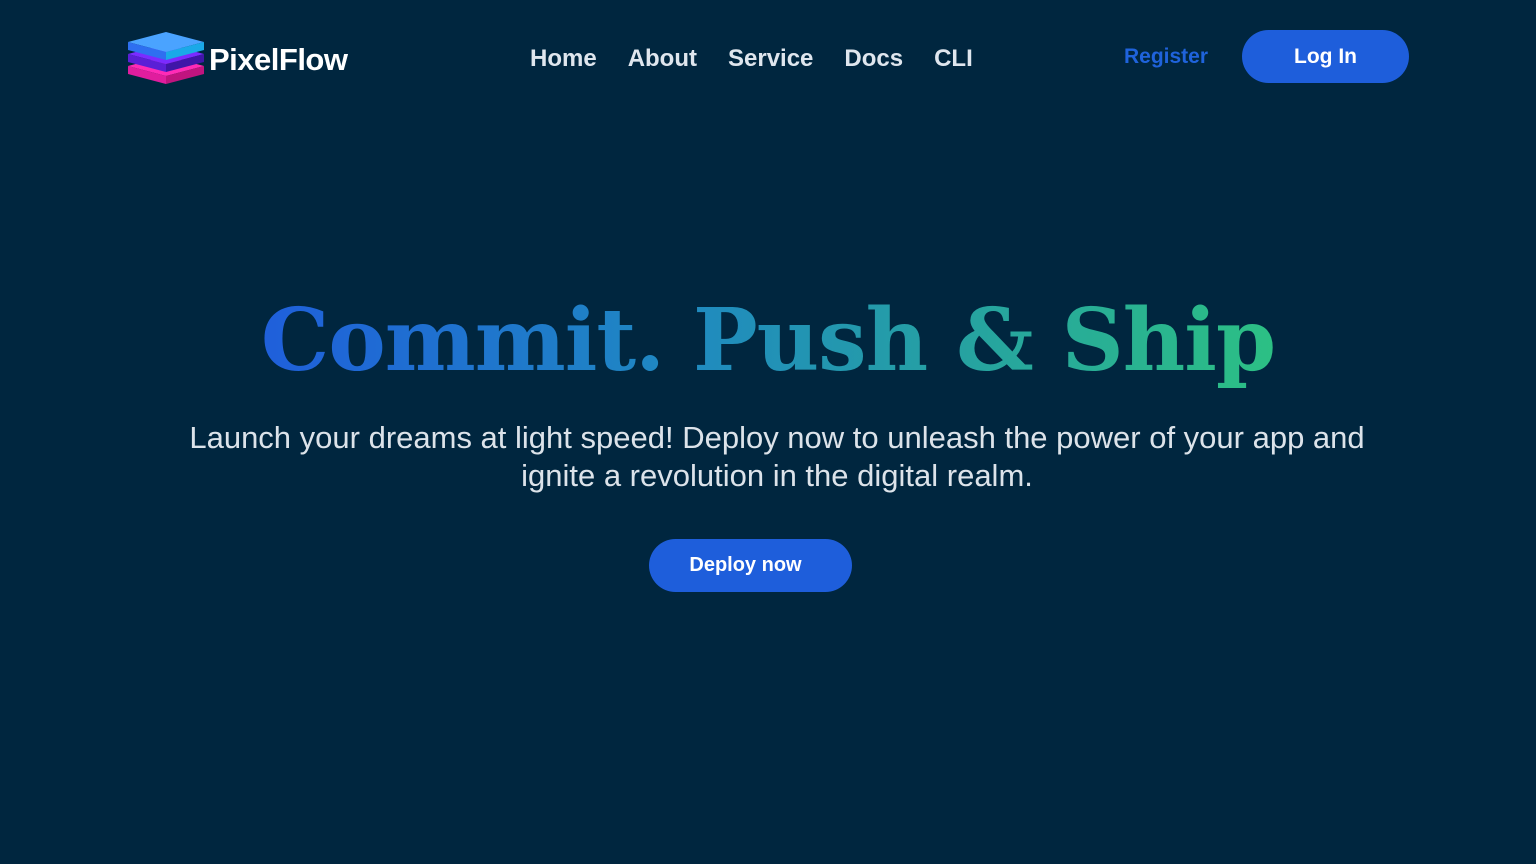  What do you see at coordinates (278, 59) in the screenshot?
I see `brand-name: PixelFlow` at bounding box center [278, 59].